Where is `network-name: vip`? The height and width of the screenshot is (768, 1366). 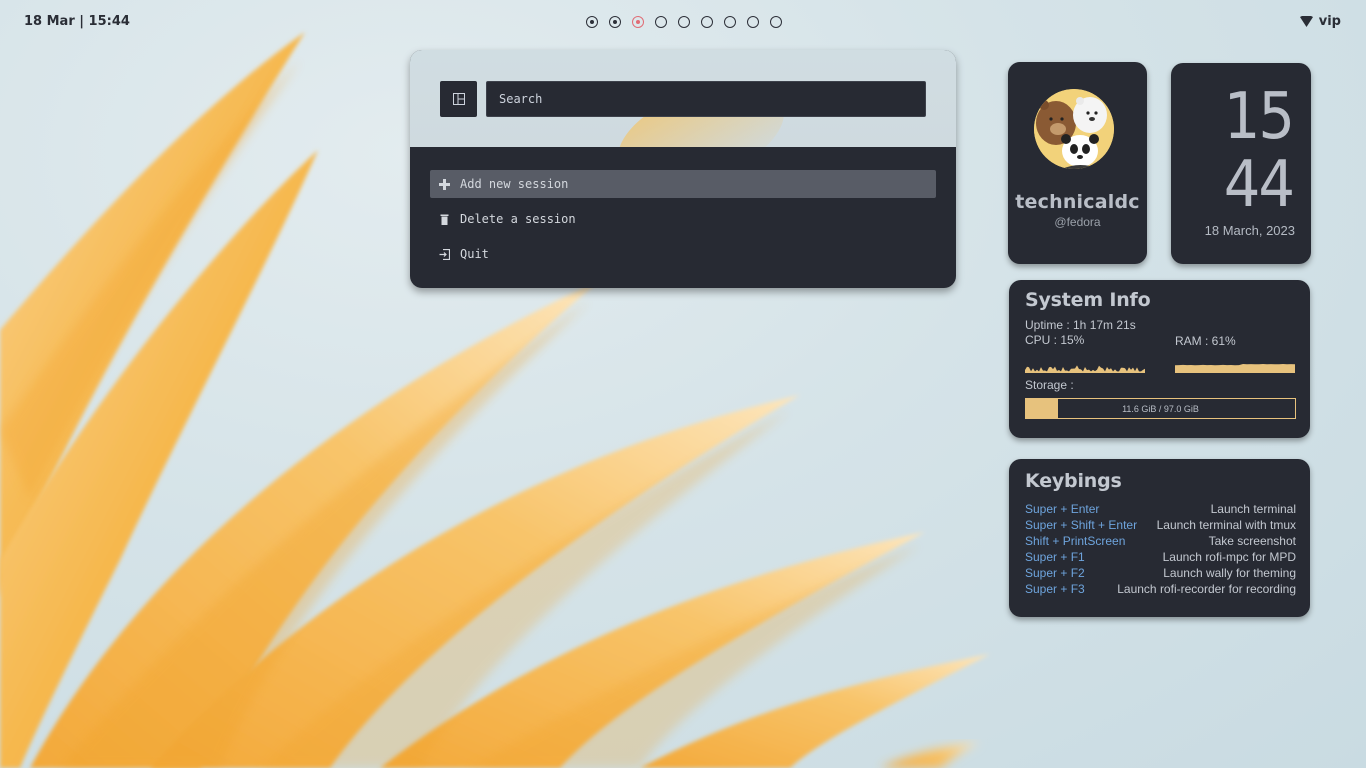
network-name: vip is located at coordinates (1329, 21).